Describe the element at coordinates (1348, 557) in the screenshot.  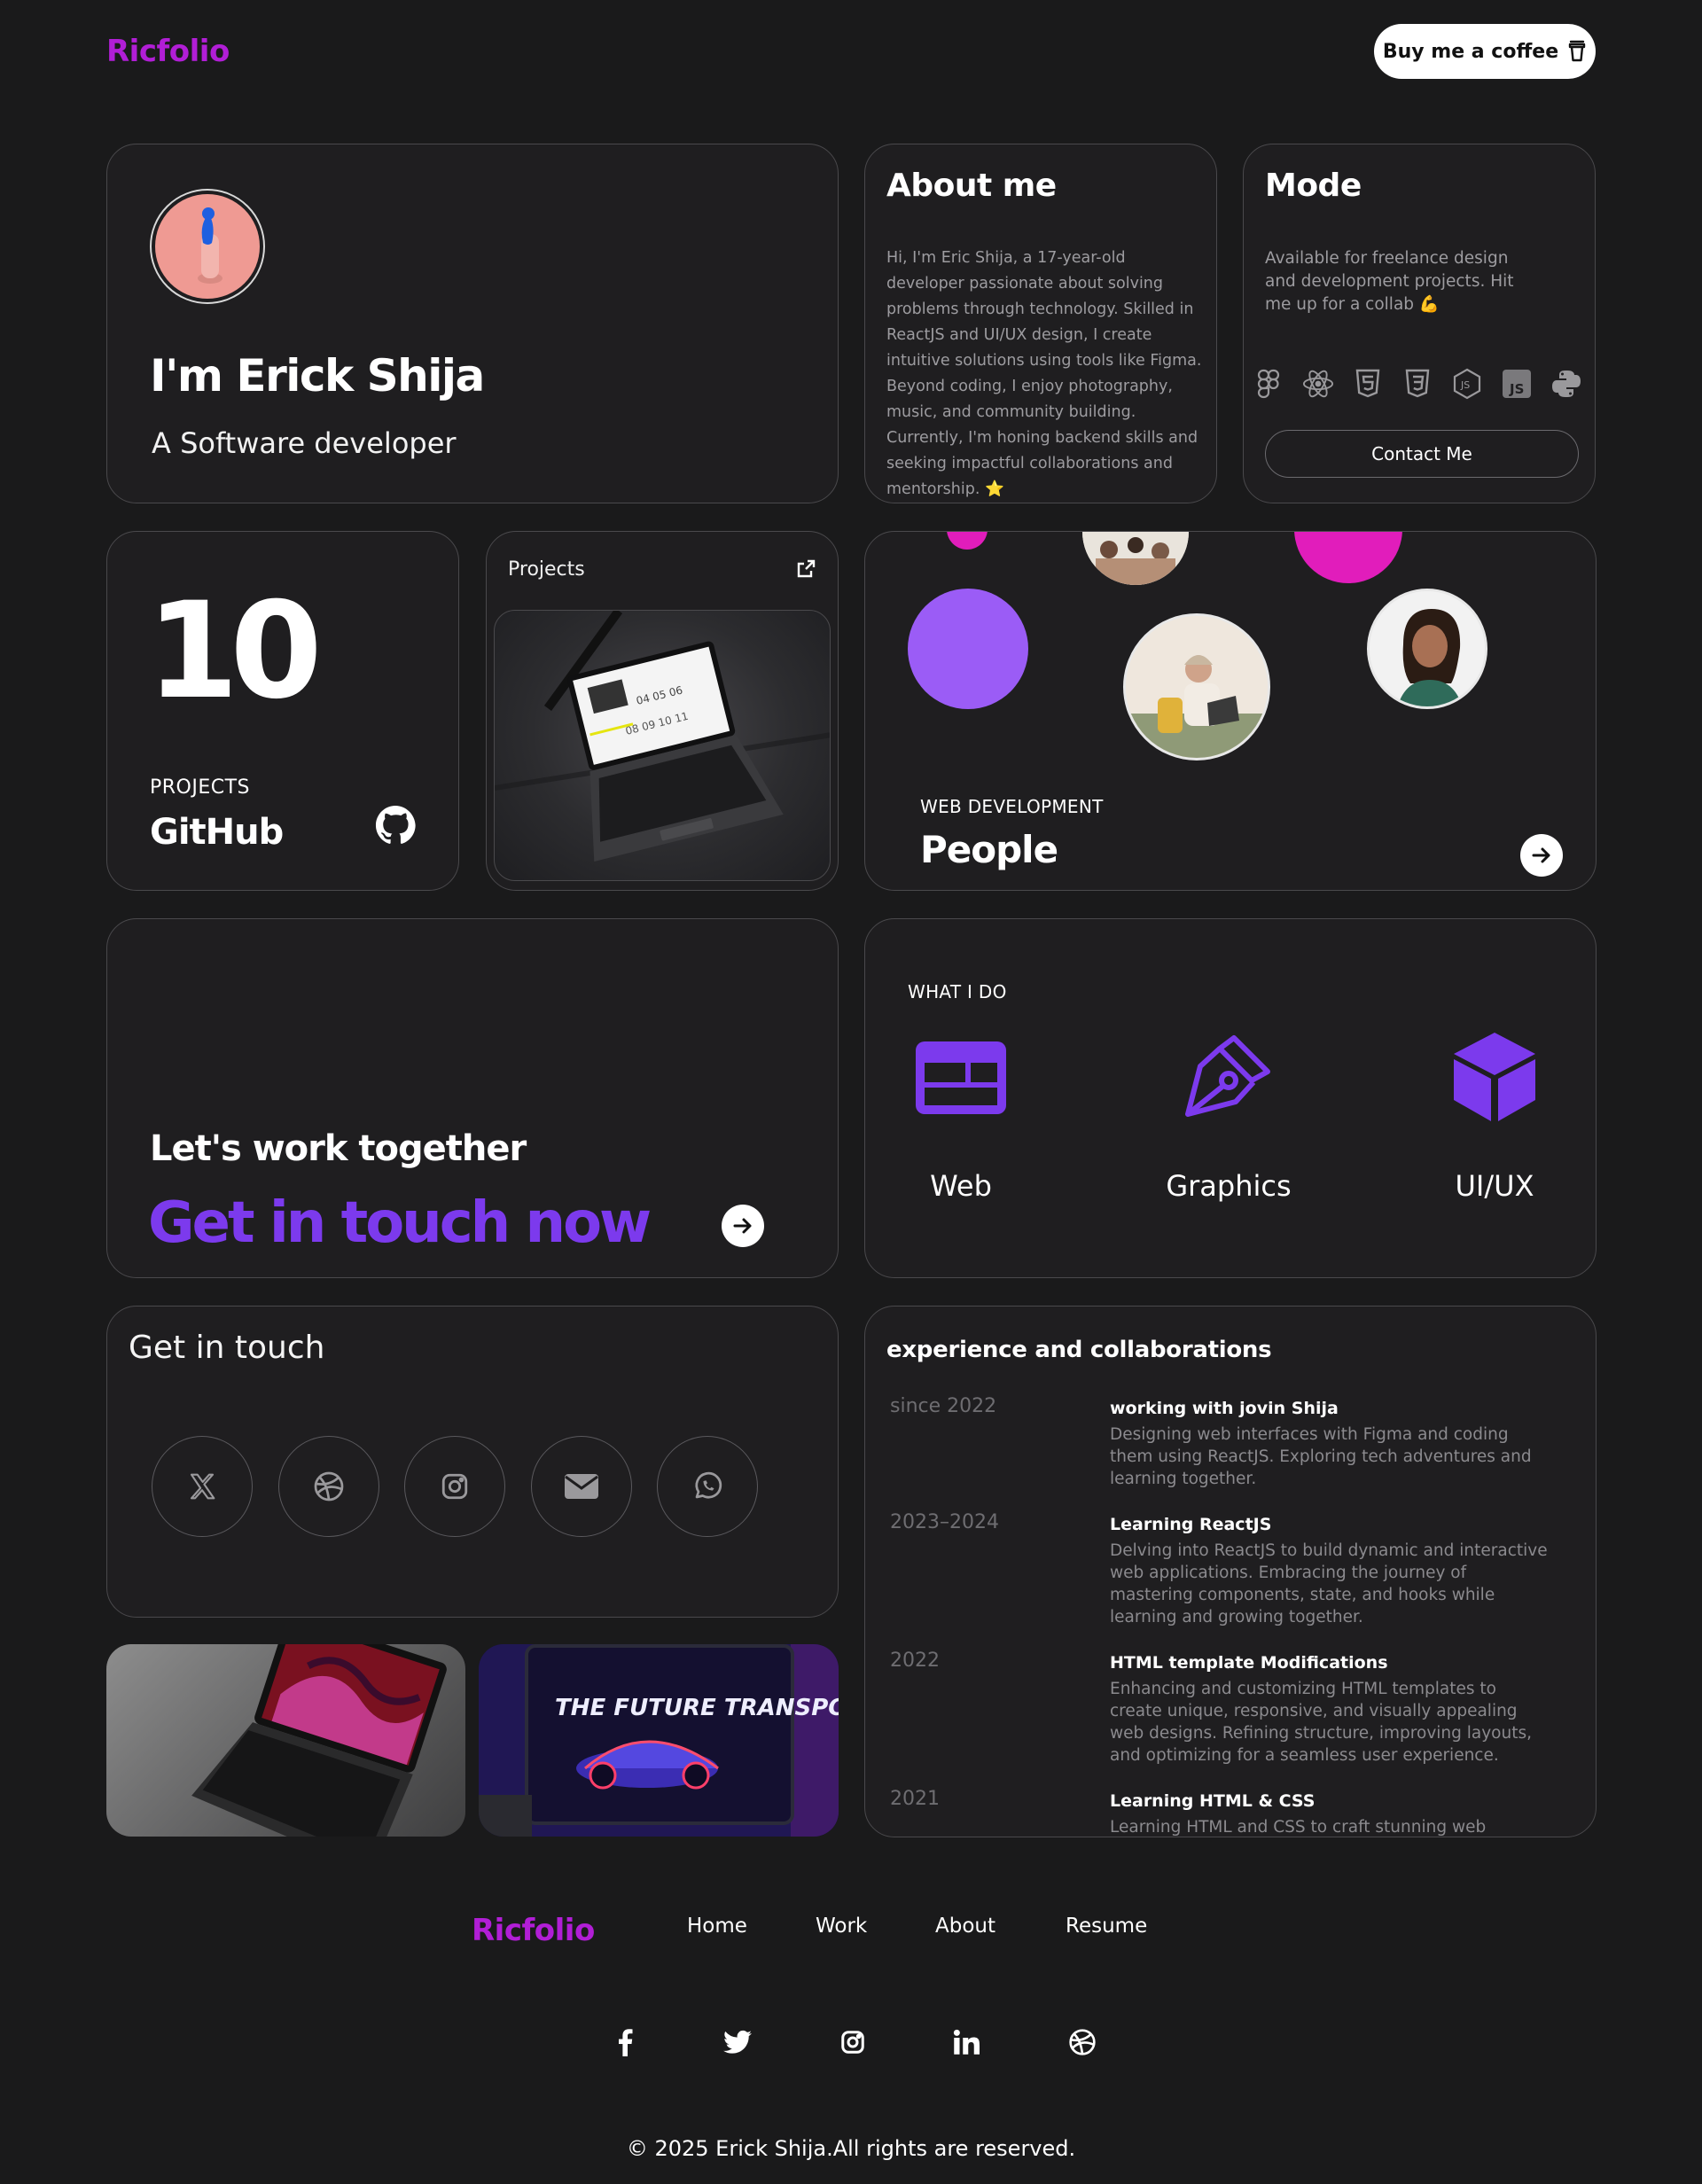
I see `decor-circle-magenta` at that location.